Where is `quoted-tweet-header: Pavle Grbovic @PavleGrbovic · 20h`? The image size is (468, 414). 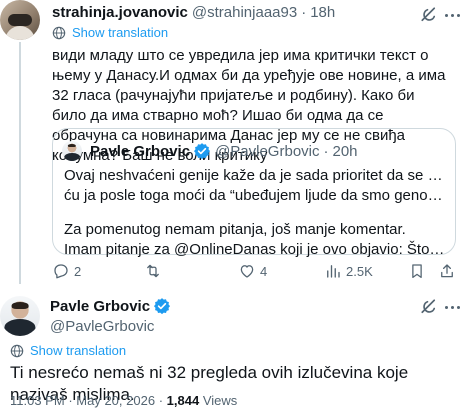 quoted-tweet-header: Pavle Grbovic @PavleGrbovic · 20h is located at coordinates (224, 151).